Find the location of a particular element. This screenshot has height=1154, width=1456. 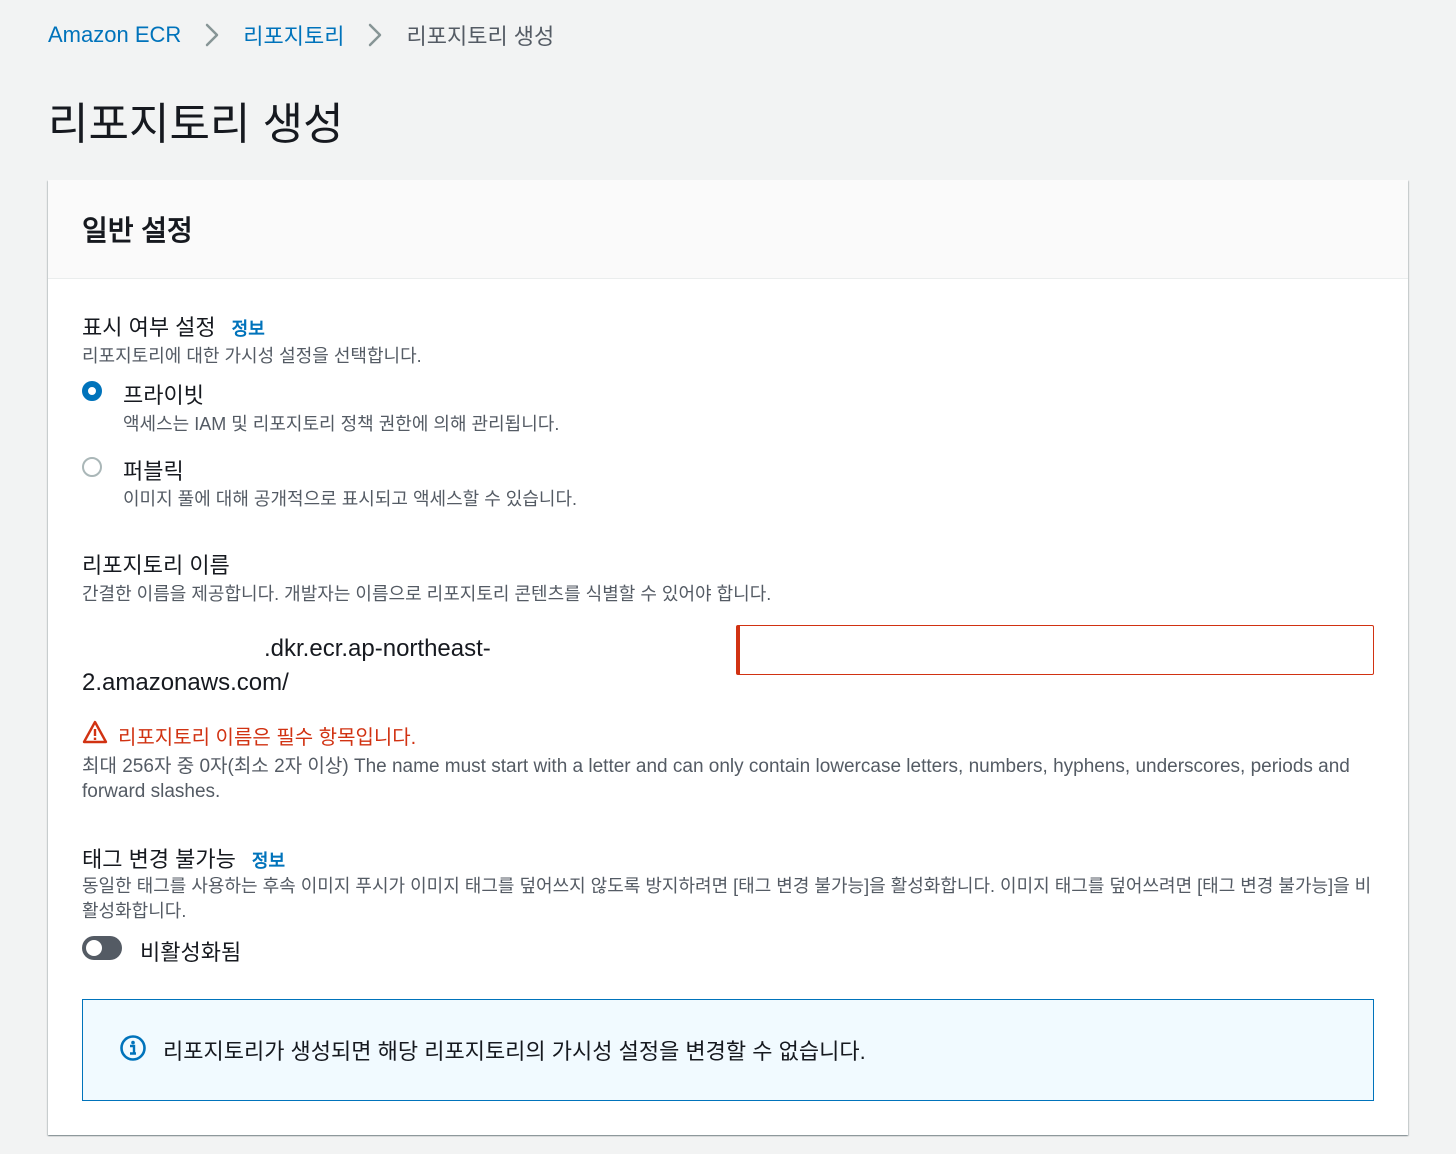

private-radio-label: 프라이빗 is located at coordinates (163, 394).